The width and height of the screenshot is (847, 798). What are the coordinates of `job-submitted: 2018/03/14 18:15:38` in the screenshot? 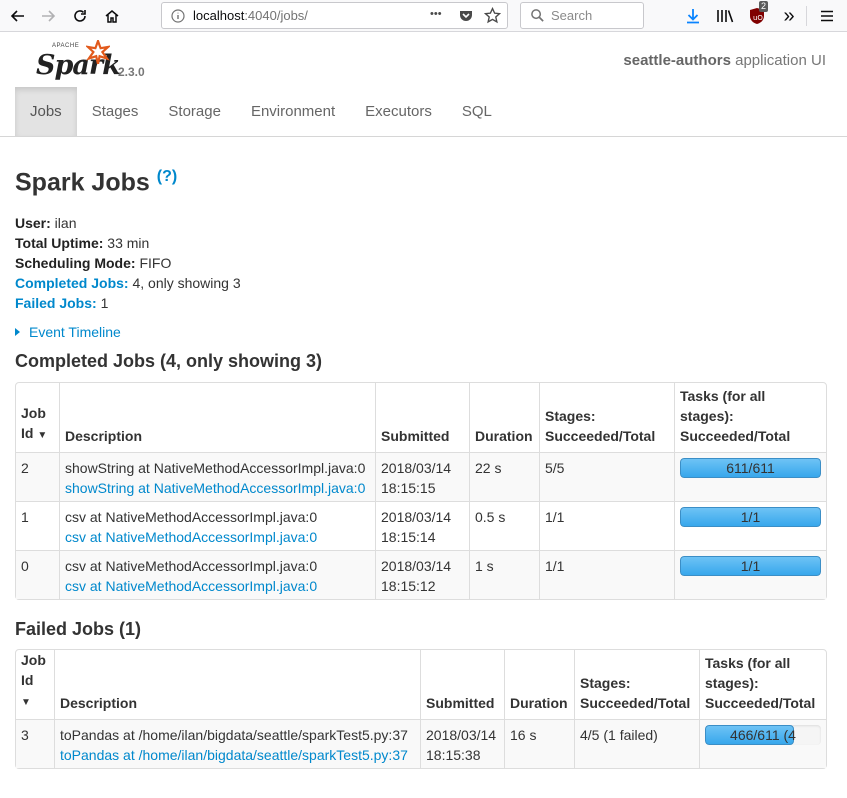 It's located at (462, 743).